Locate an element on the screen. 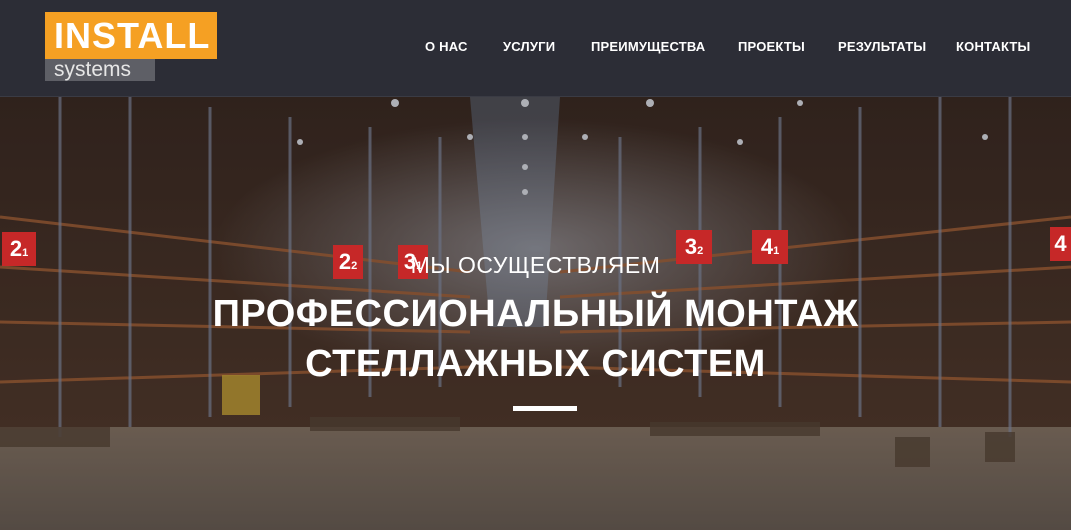 This screenshot has width=1071, height=530. hero-title-line1: ПРОФЕССИОНАЛЬНЫЙ МОНТАЖ is located at coordinates (535, 314).